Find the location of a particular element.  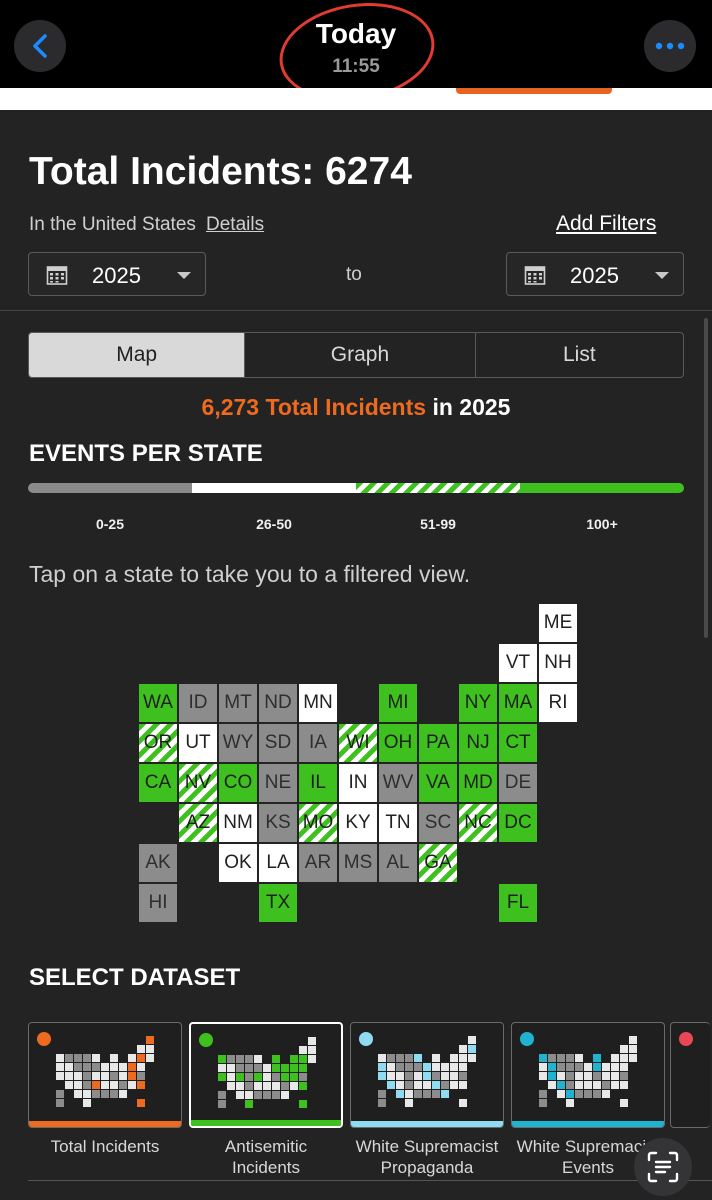

state-tile-wy: WY is located at coordinates (238, 743).